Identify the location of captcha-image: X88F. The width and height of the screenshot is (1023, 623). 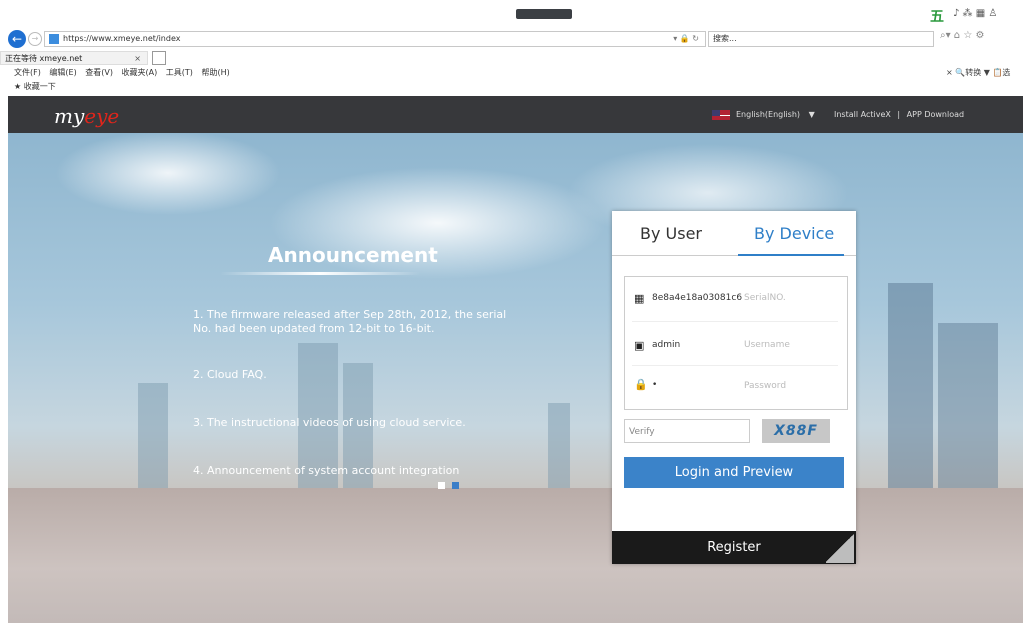
(796, 431).